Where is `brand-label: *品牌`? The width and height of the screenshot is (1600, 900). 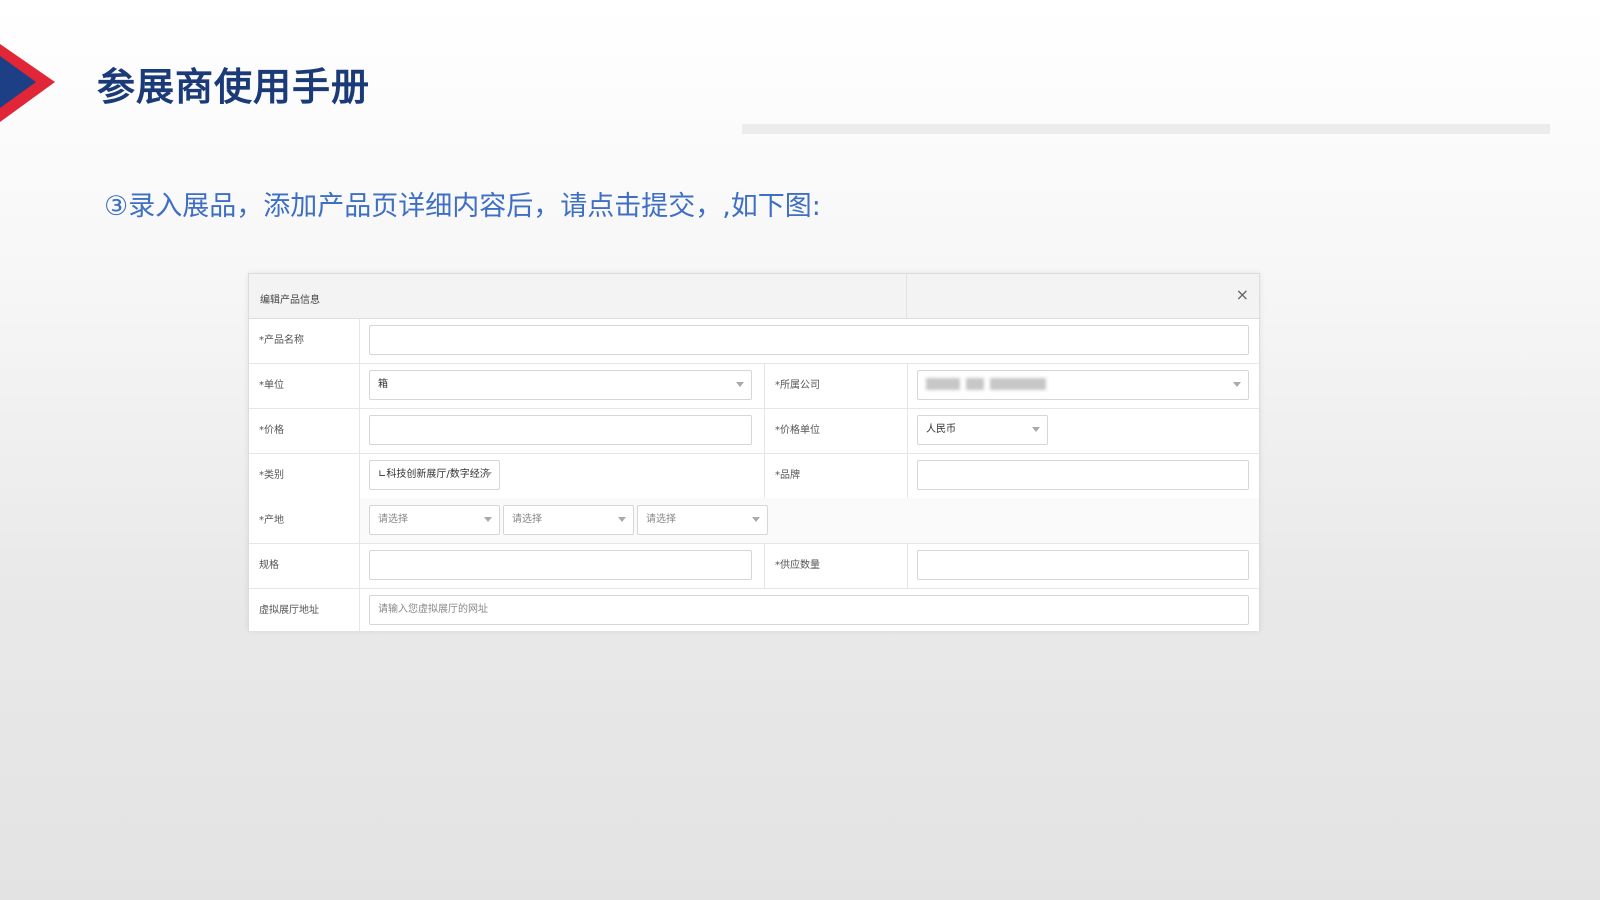 brand-label: *品牌 is located at coordinates (836, 475).